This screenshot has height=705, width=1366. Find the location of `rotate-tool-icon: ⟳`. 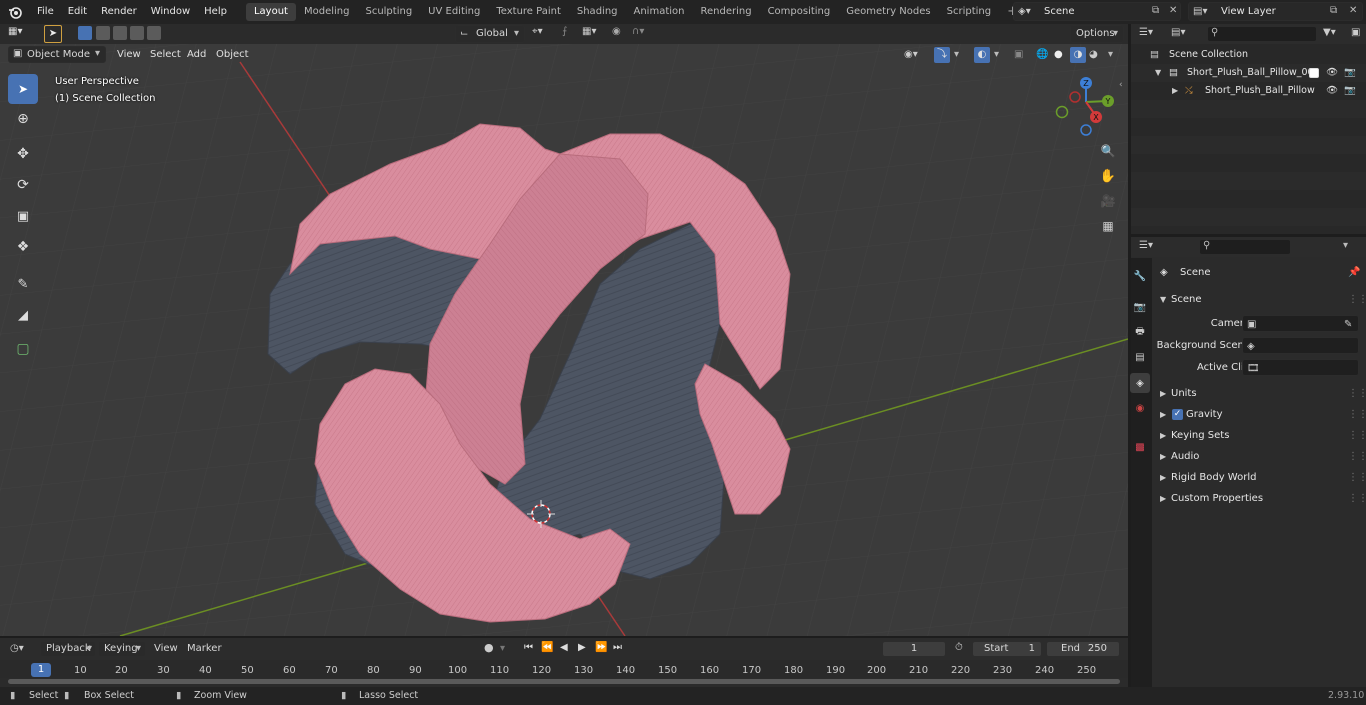

rotate-tool-icon: ⟳ is located at coordinates (23, 185).